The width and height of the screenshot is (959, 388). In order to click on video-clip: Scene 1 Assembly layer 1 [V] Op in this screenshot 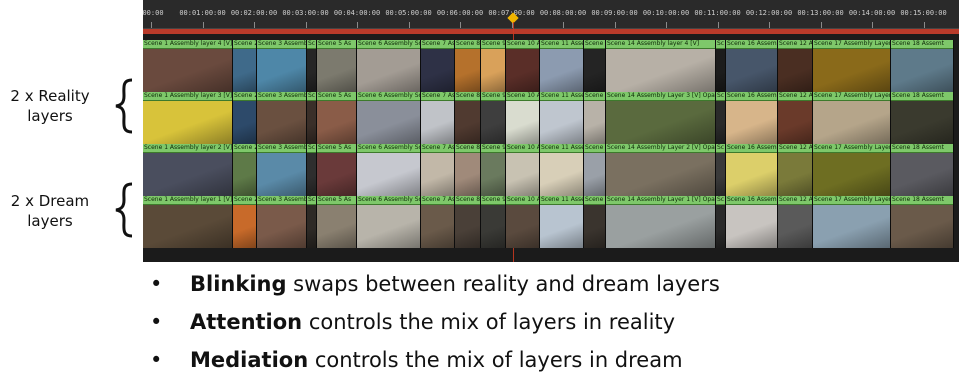, I will do `click(188, 222)`.